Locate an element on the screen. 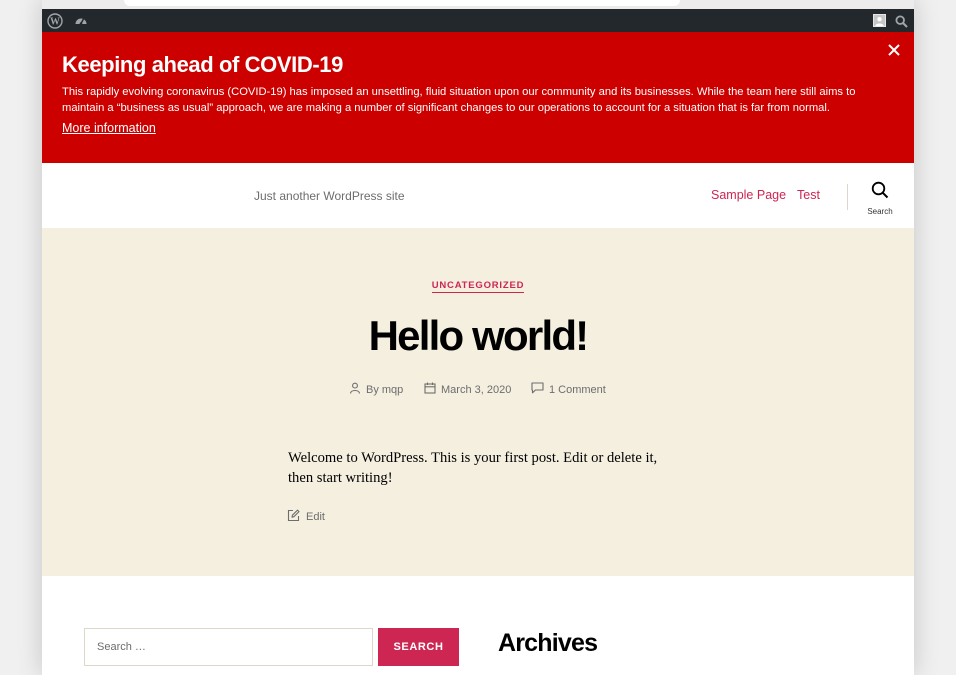 Image resolution: width=956 pixels, height=675 pixels. calendar-icon is located at coordinates (430, 389).